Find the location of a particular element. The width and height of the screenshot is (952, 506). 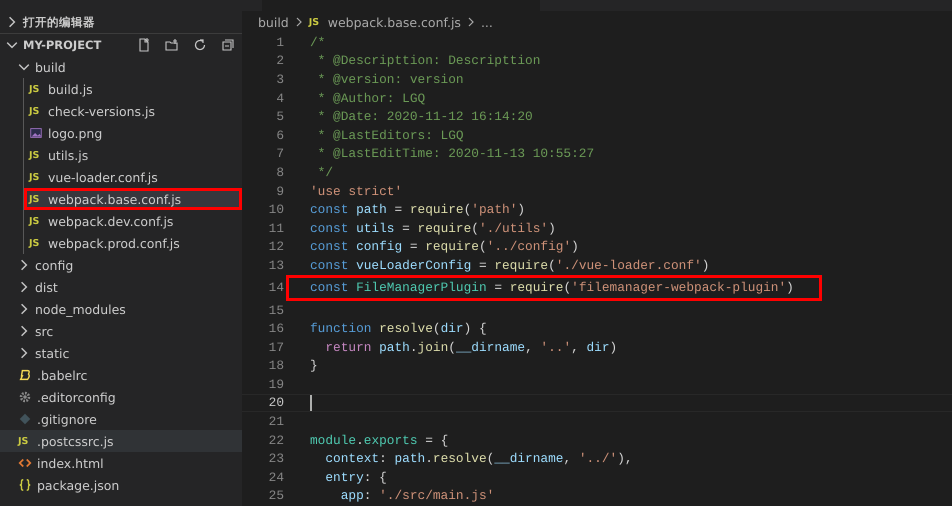

code-line: const utils = require('./utils') is located at coordinates (433, 228).